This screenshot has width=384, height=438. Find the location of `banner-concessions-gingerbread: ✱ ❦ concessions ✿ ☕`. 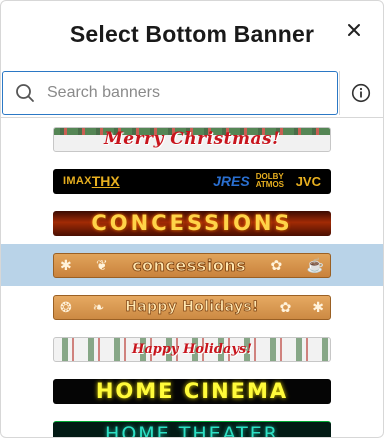

banner-concessions-gingerbread: ✱ ❦ concessions ✿ ☕ is located at coordinates (192, 265).